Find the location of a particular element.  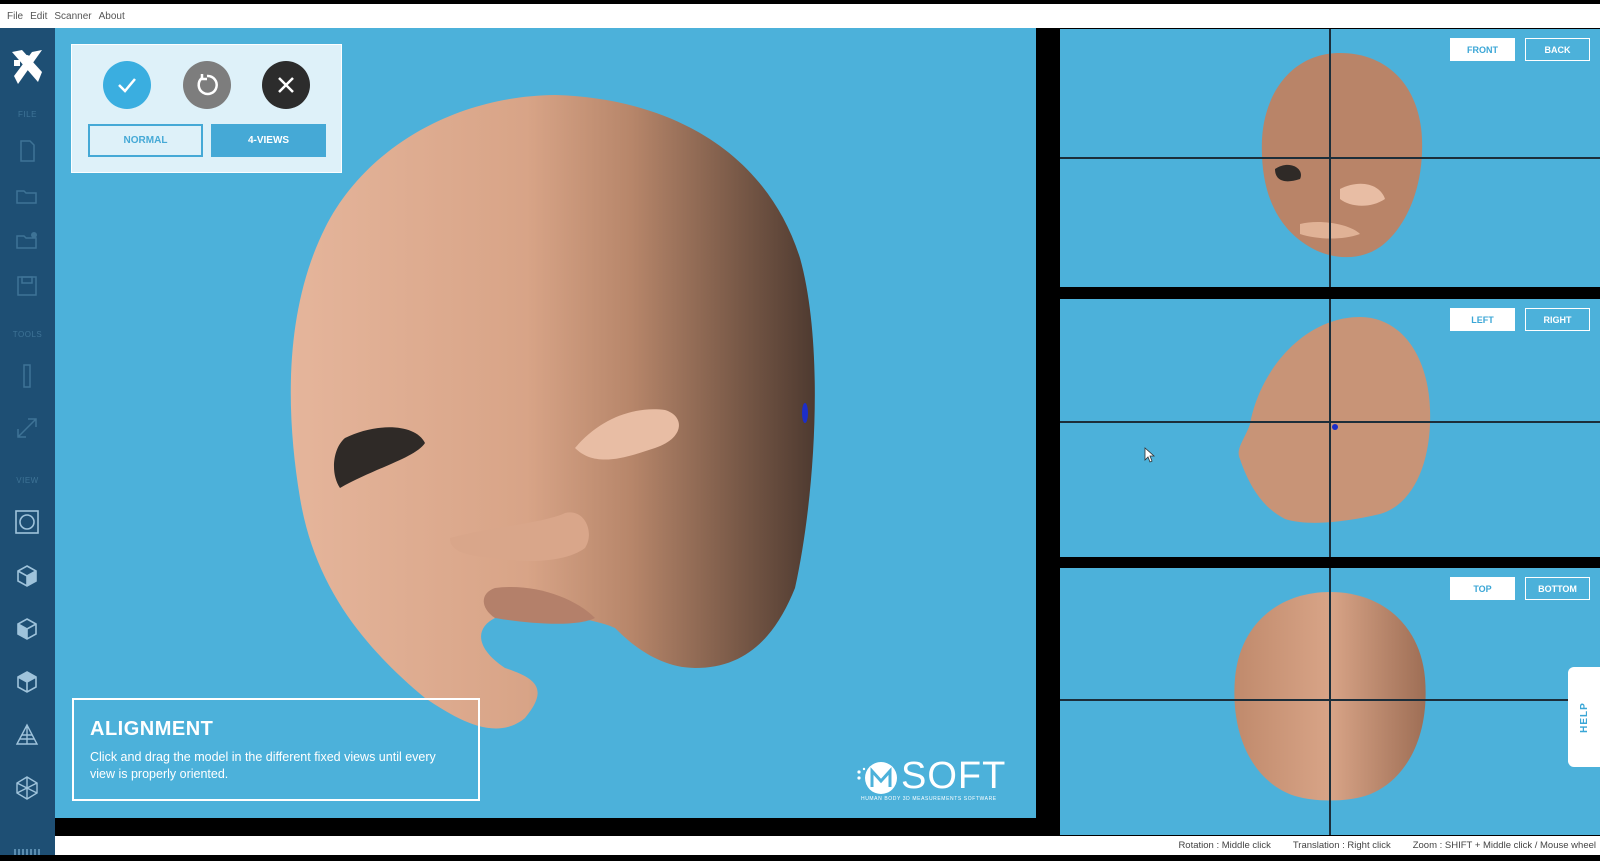

help-tab: HELP is located at coordinates (1584, 717).